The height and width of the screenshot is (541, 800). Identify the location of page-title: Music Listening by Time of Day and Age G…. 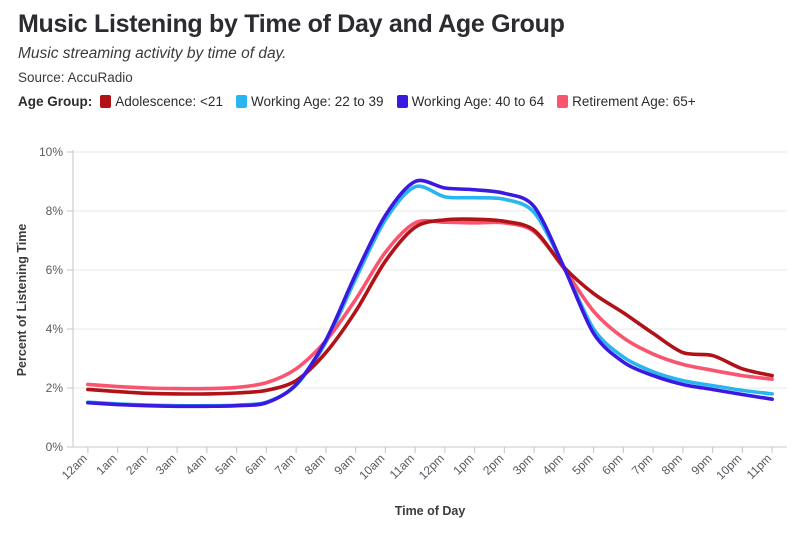
(291, 24).